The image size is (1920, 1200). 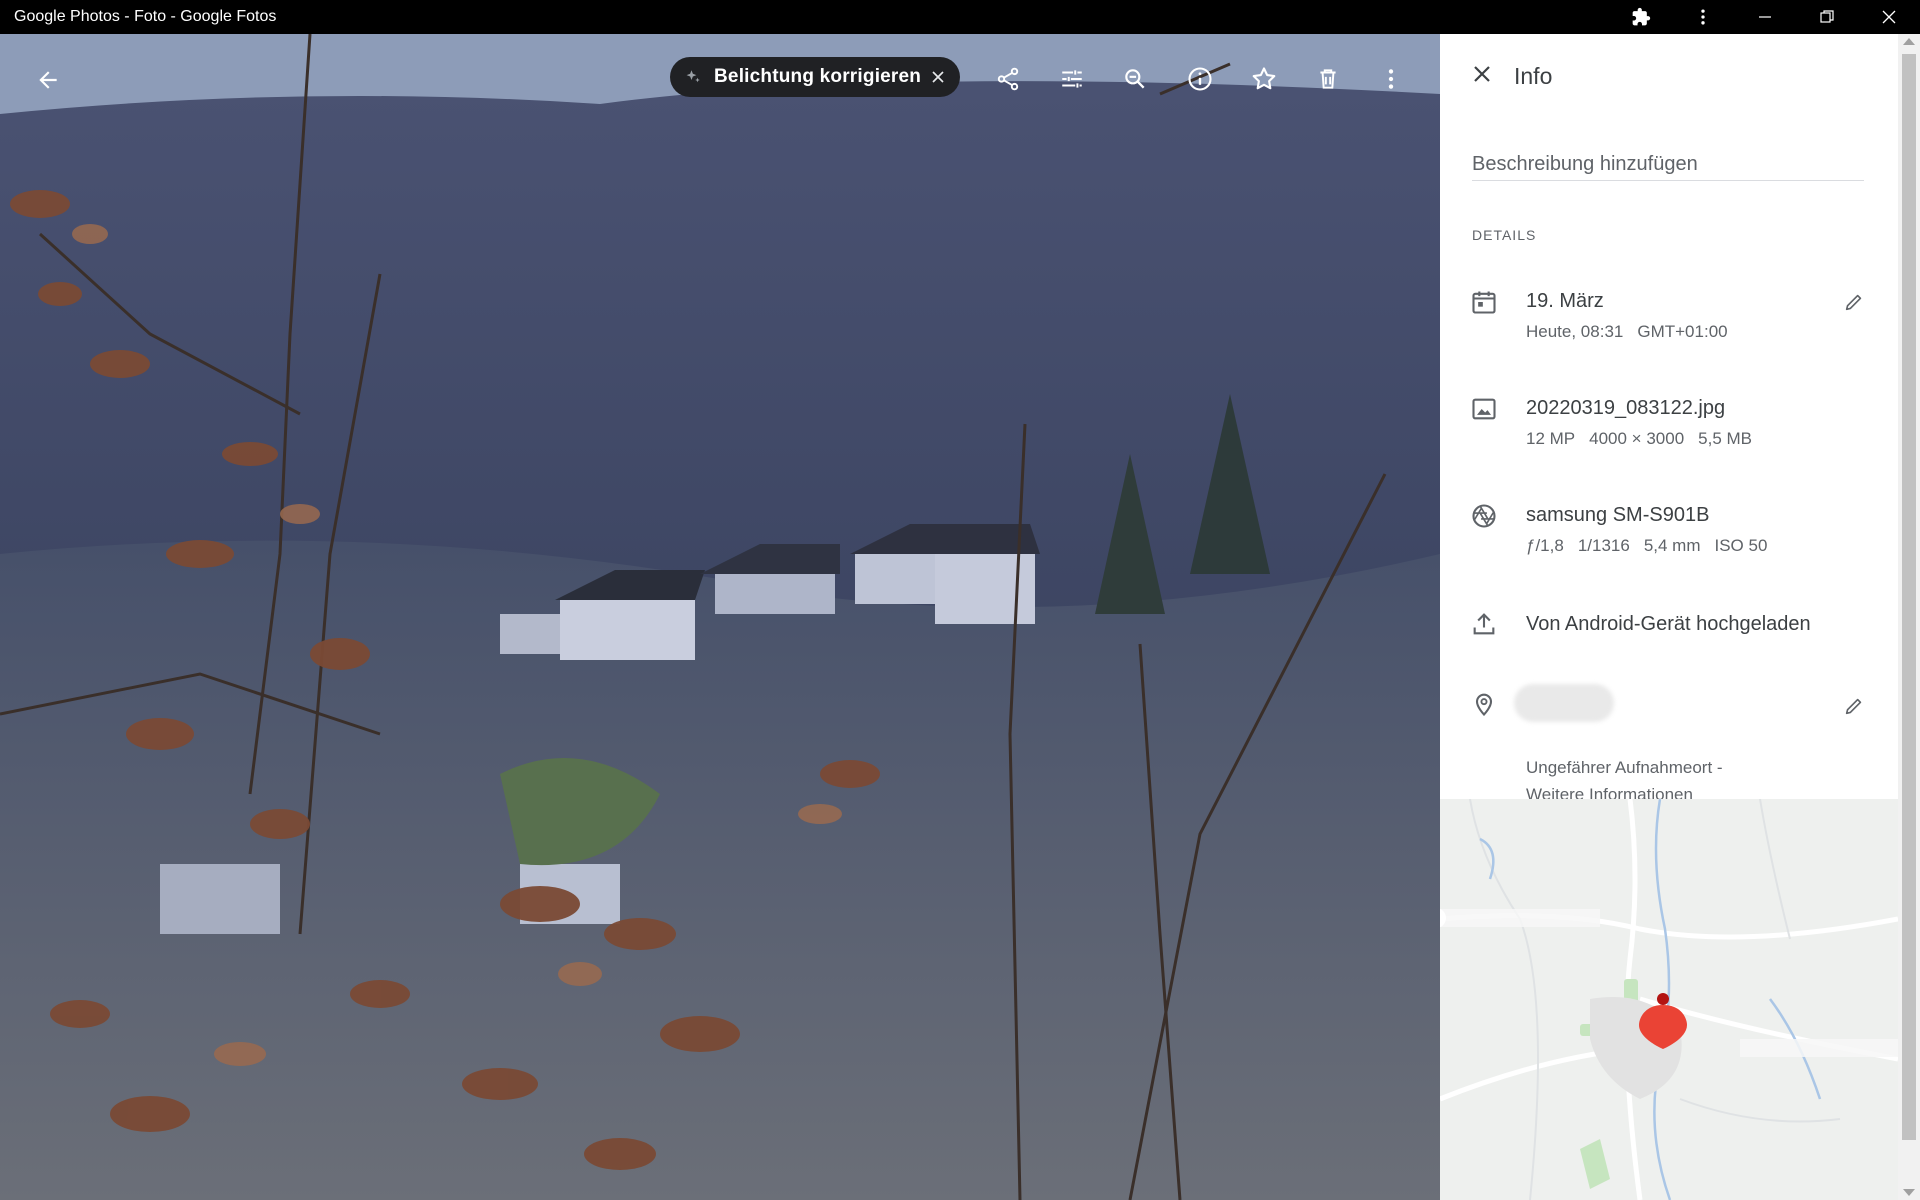 I want to click on camera-settings: ƒ/1,8 1/1316 5,4 mm ISO 50, so click(x=1653, y=546).